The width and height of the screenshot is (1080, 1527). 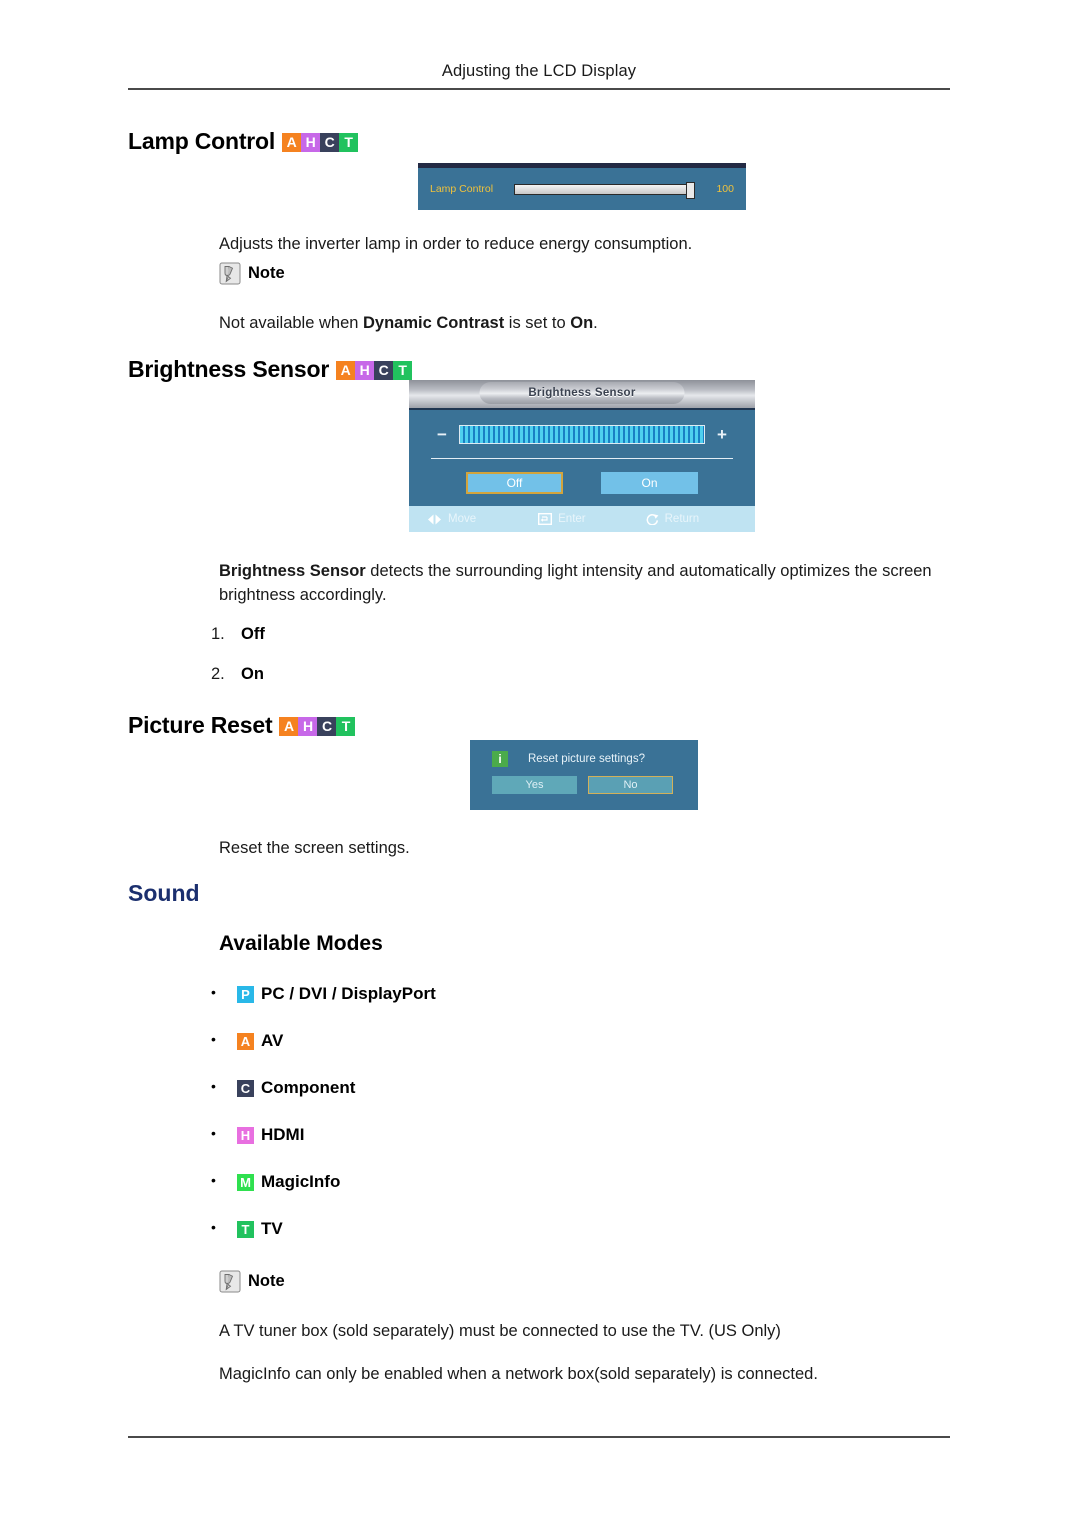 What do you see at coordinates (252, 674) in the screenshot?
I see `list-item-label: On` at bounding box center [252, 674].